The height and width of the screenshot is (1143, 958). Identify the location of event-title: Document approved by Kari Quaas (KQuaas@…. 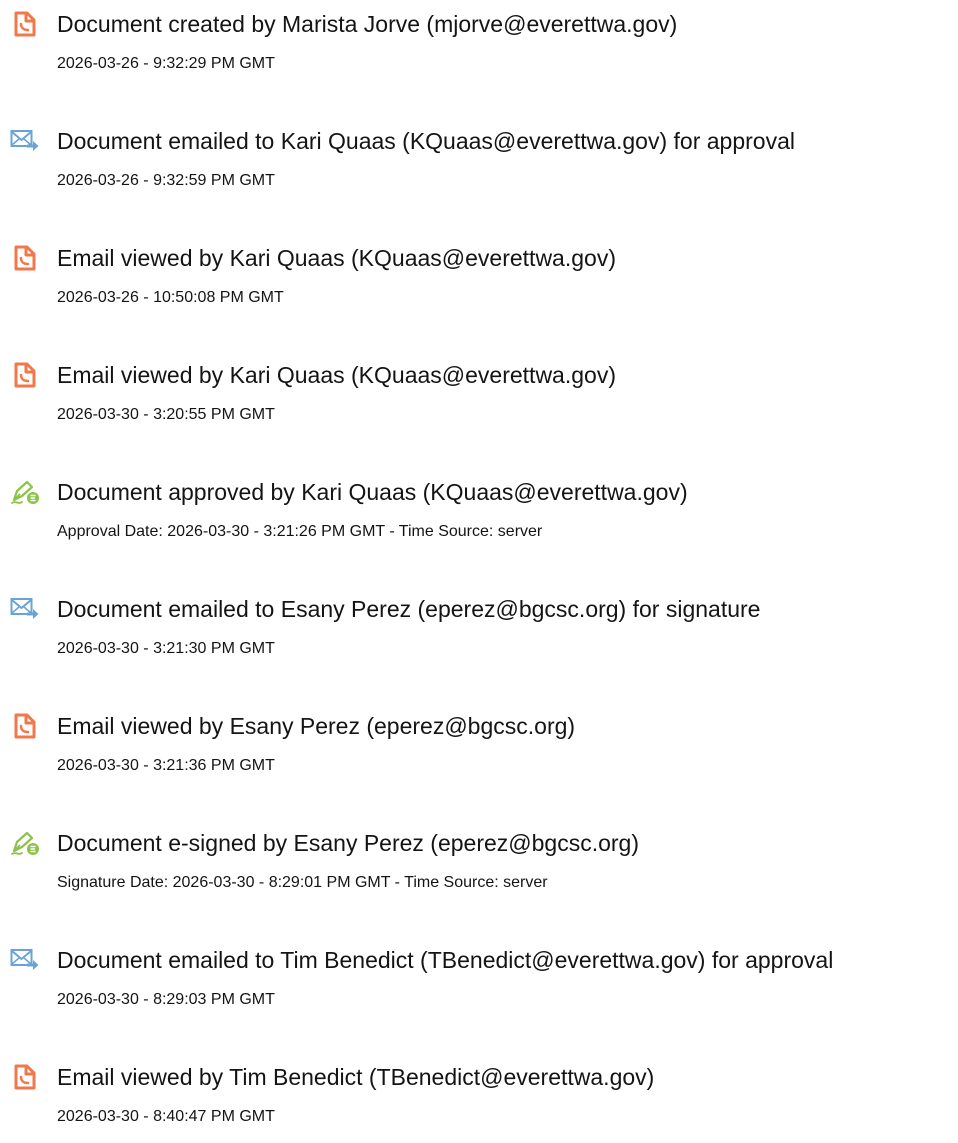
(372, 492).